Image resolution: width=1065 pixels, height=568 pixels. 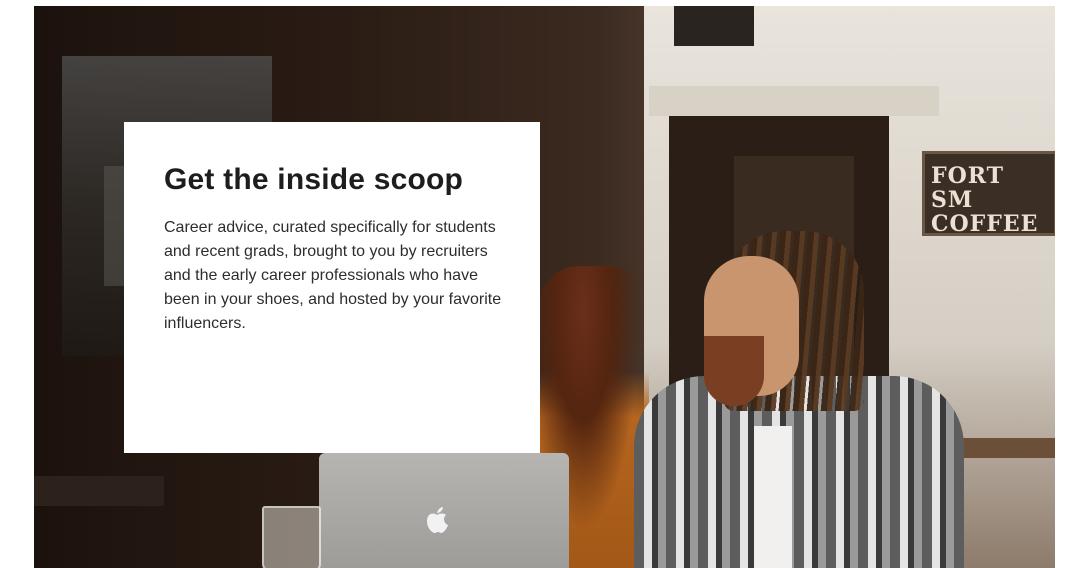 What do you see at coordinates (437, 520) in the screenshot?
I see `apple-logo-icon` at bounding box center [437, 520].